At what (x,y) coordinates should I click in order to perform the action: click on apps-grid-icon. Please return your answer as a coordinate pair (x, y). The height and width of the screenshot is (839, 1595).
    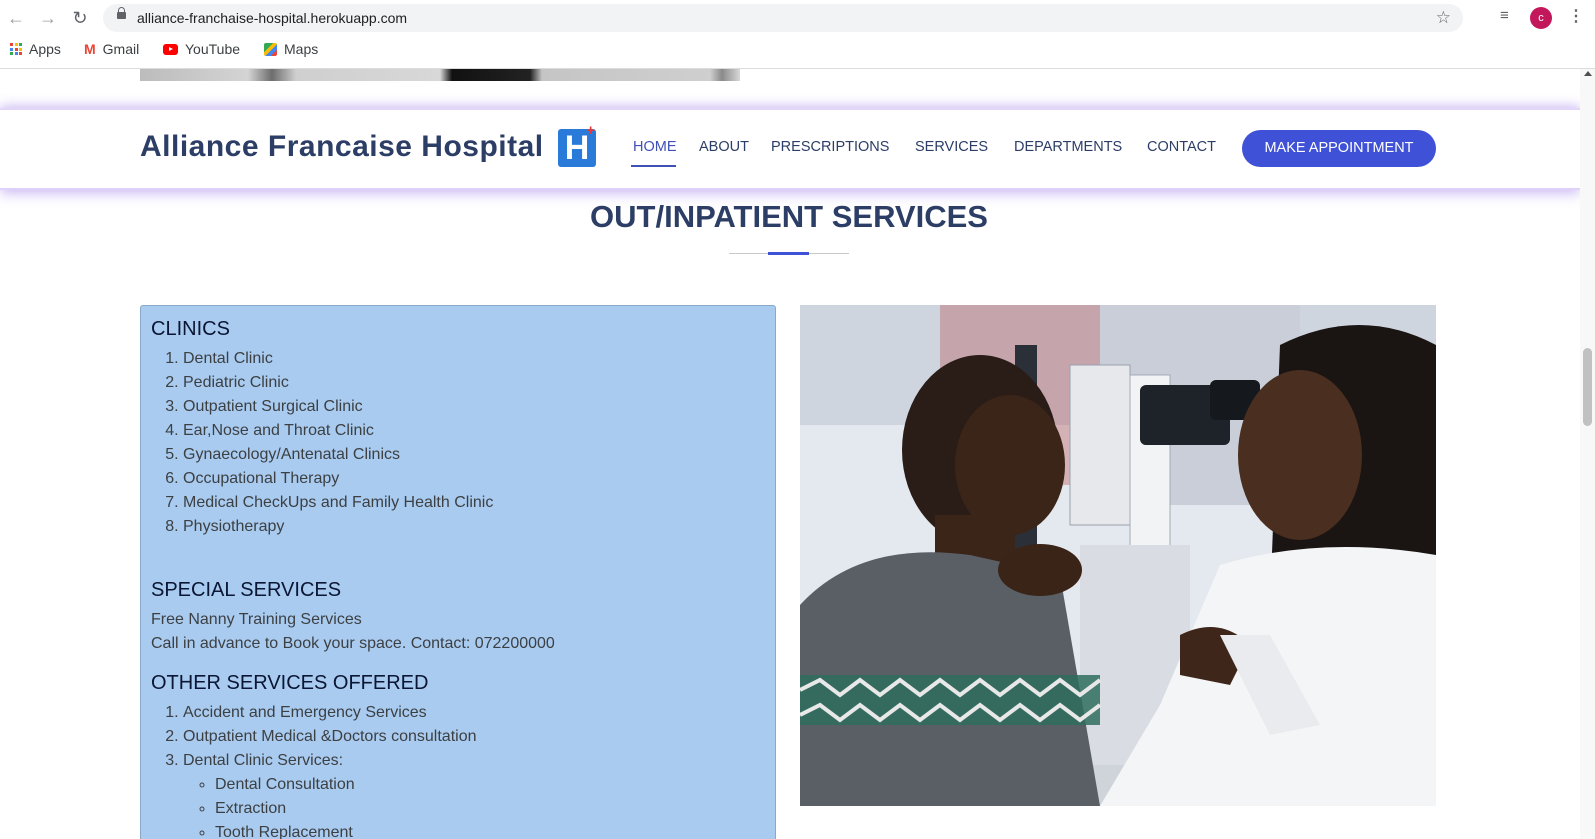
    Looking at the image, I should click on (16, 49).